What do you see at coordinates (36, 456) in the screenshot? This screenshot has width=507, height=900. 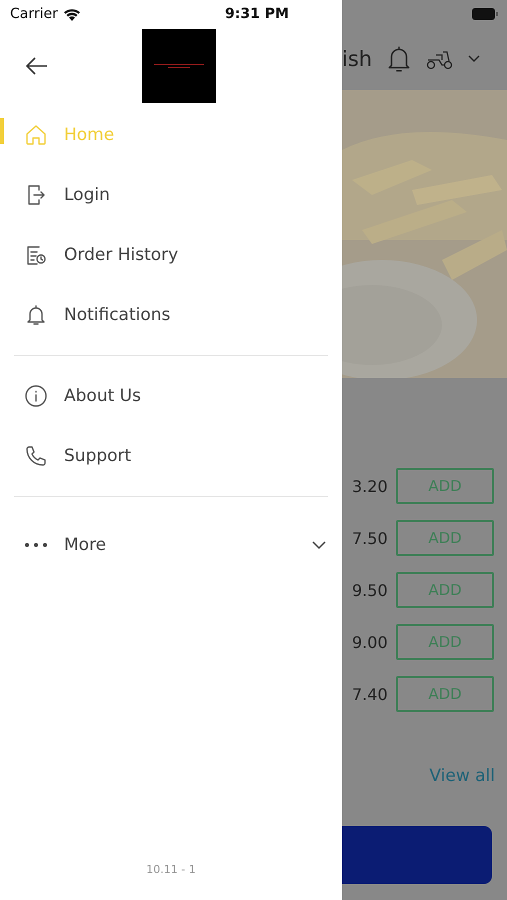 I see `phone-icon` at bounding box center [36, 456].